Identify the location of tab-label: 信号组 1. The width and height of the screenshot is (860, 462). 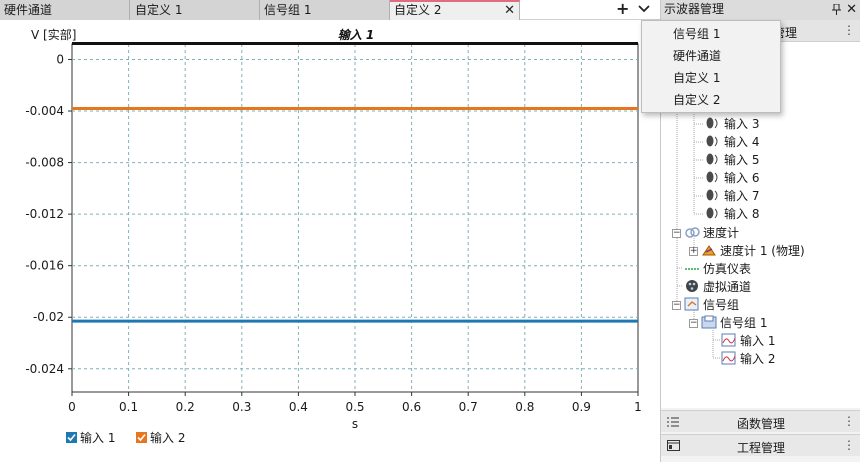
(288, 10).